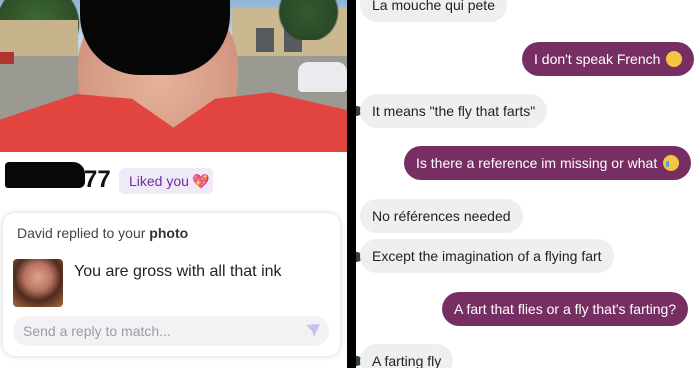 The height and width of the screenshot is (368, 700). I want to click on divider, so click(351, 184).